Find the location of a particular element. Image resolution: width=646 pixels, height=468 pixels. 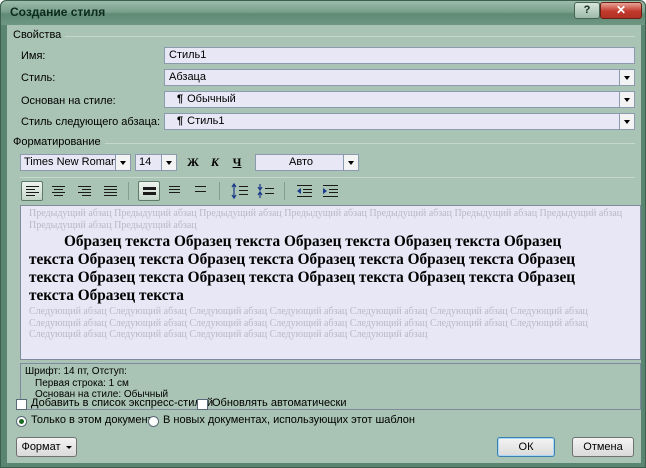

name-value: Стиль1 is located at coordinates (188, 55).